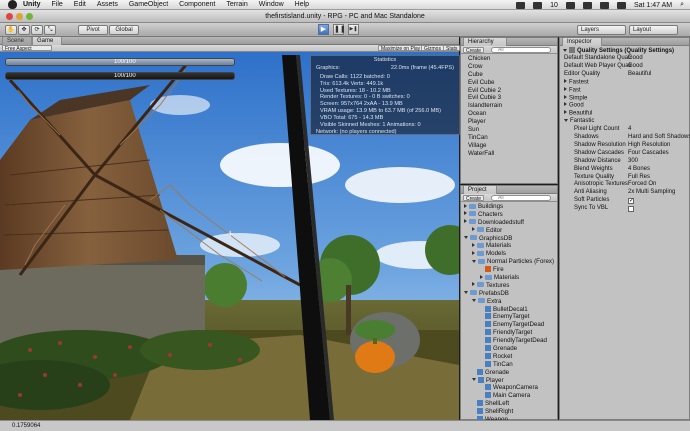 This screenshot has width=690, height=431. I want to click on project-item: TinCan, so click(510, 364).